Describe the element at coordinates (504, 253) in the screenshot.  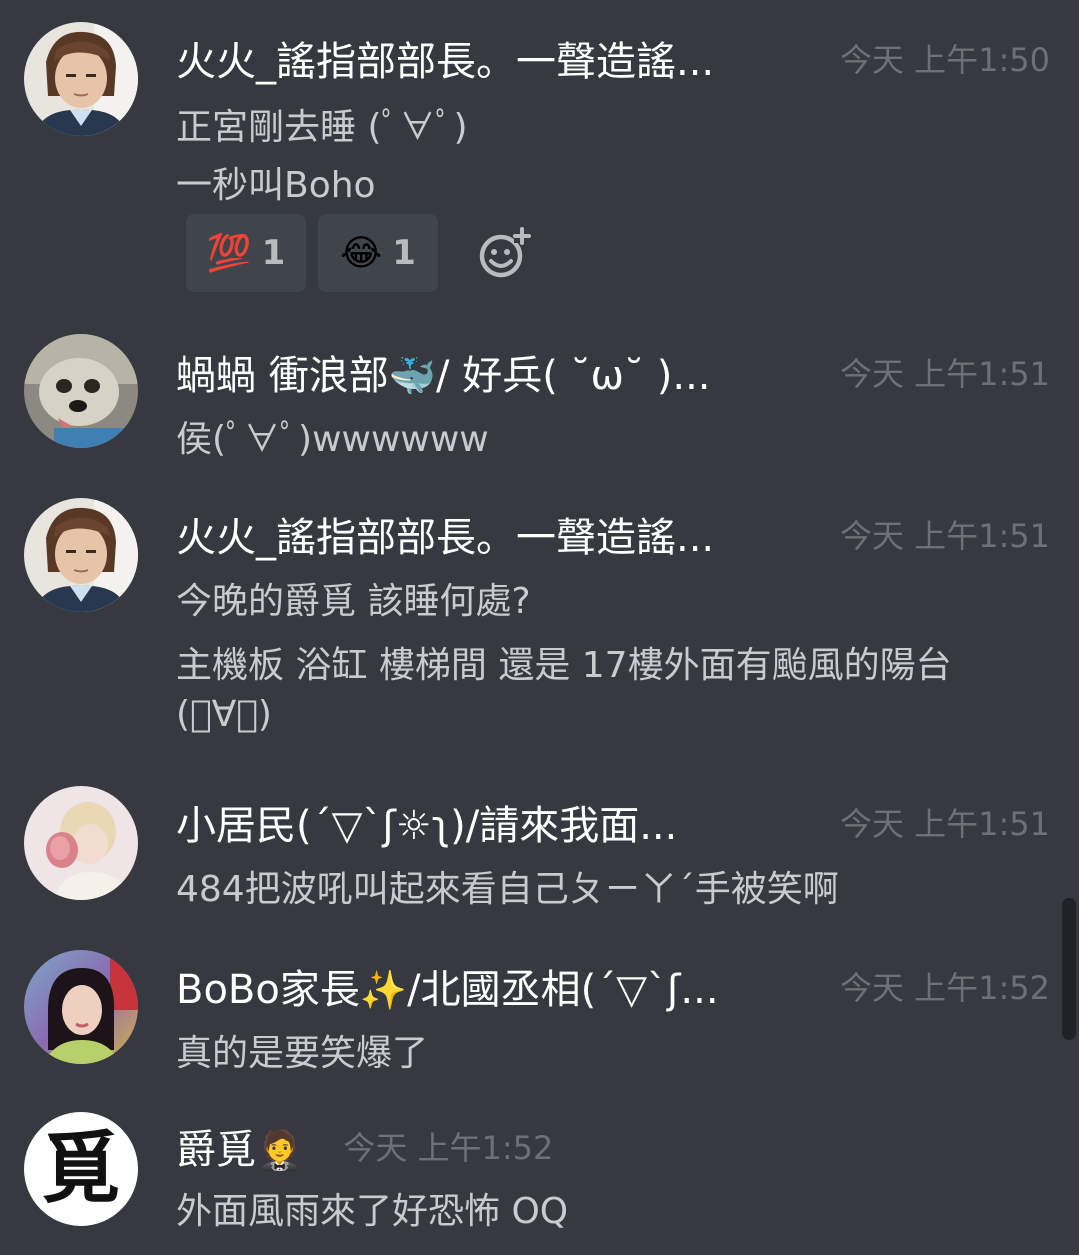
I see `add-reaction-icon` at that location.